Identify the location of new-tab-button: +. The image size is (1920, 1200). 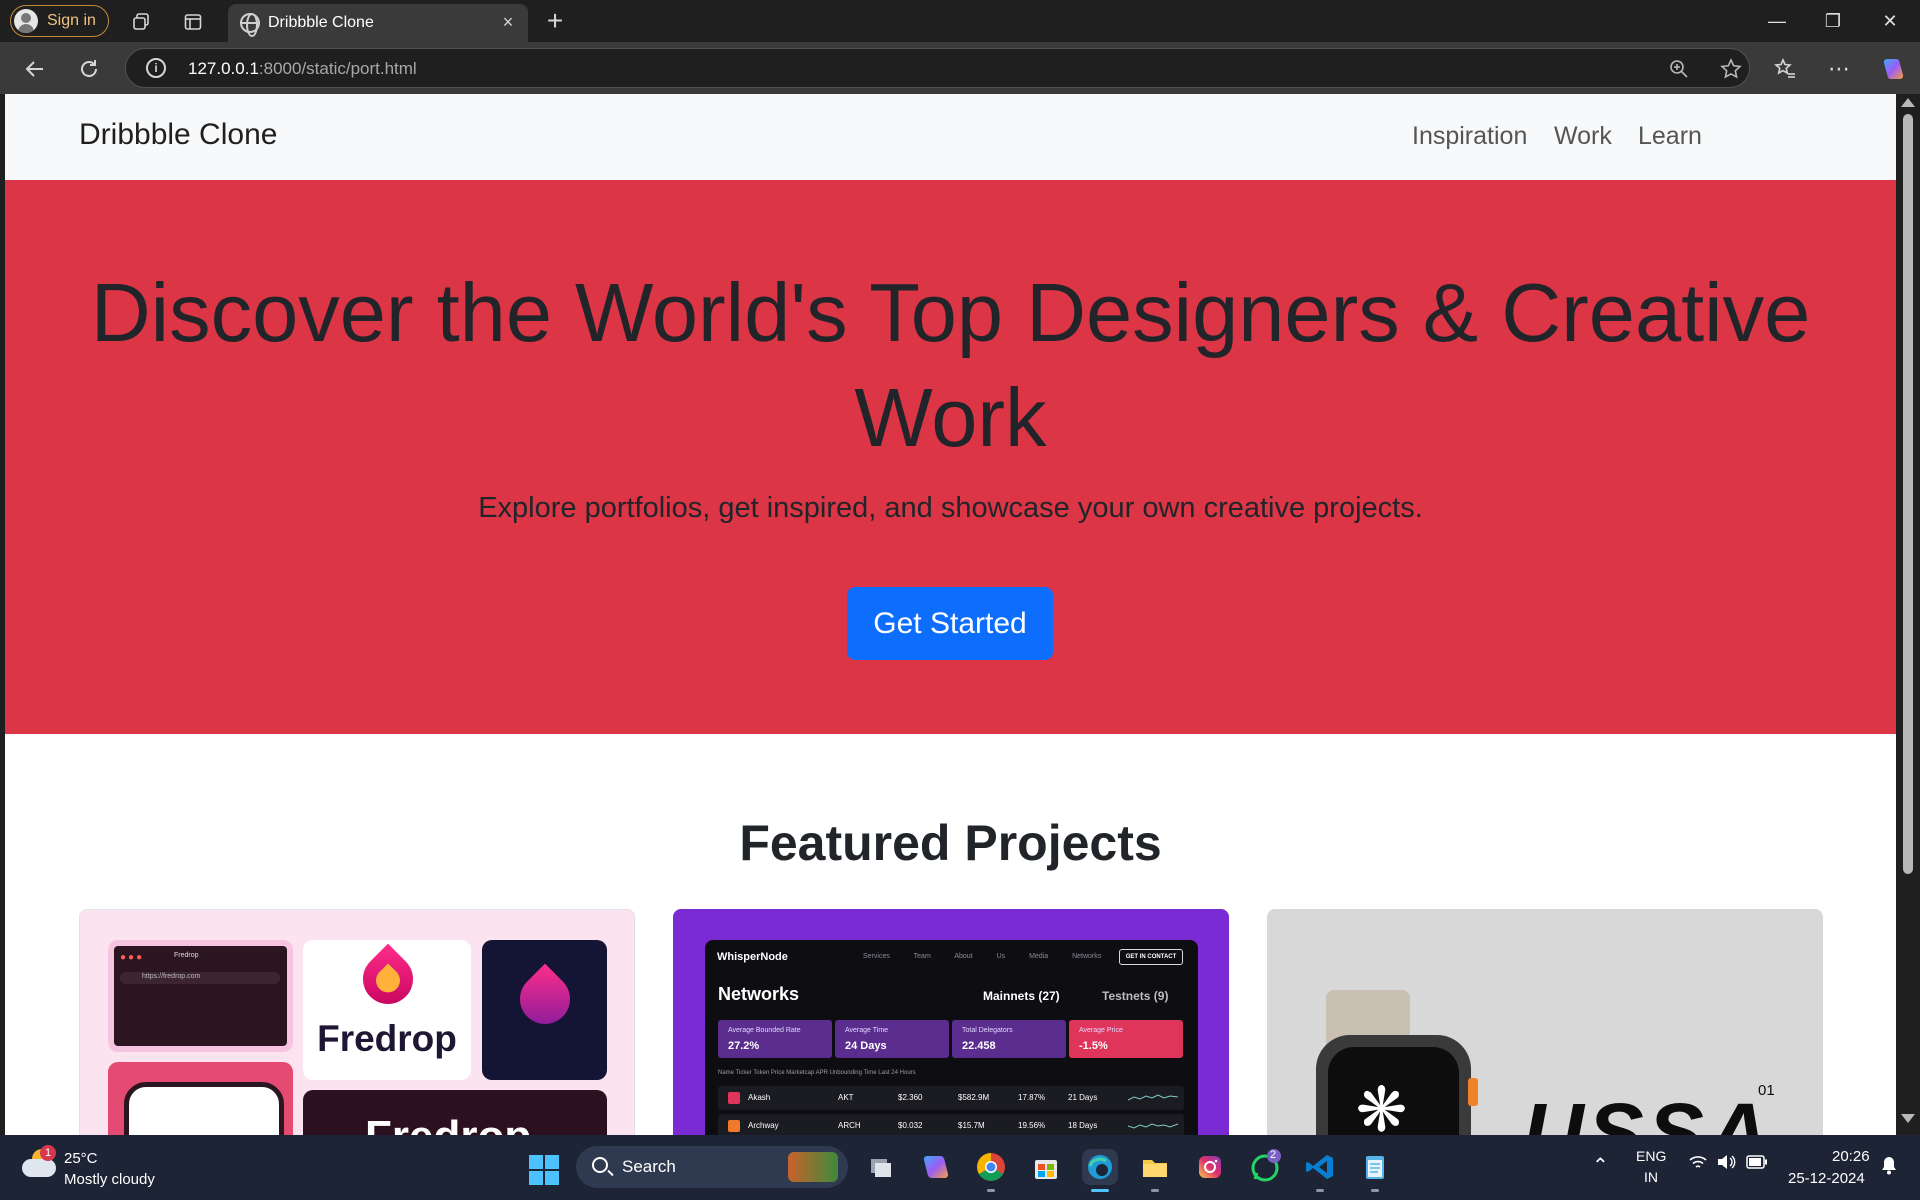
(555, 20).